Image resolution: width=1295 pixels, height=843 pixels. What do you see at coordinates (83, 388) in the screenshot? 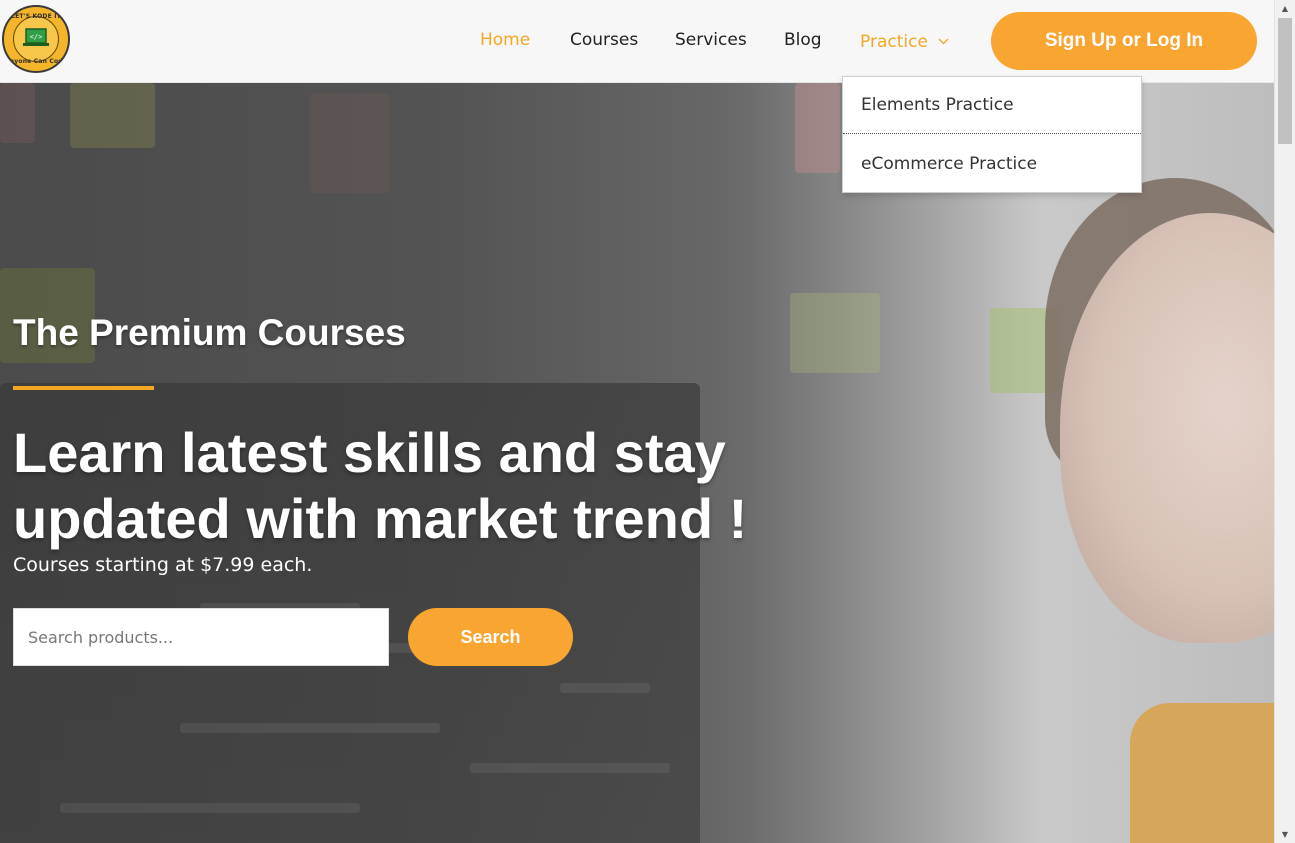
I see `kicker-underline` at bounding box center [83, 388].